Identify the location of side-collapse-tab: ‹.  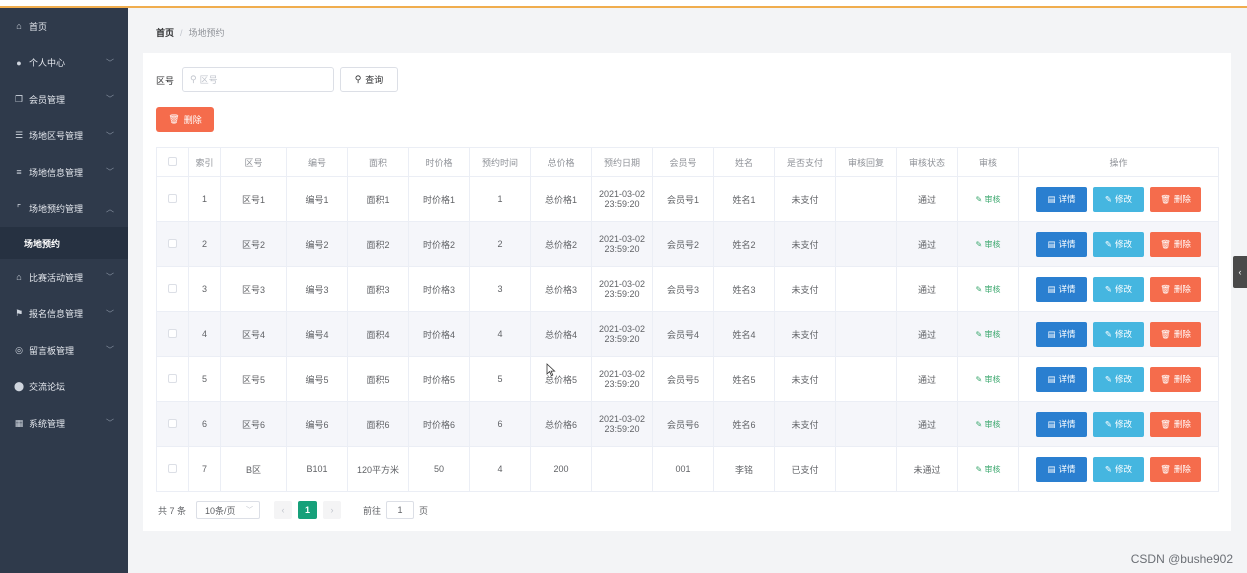
(1240, 272).